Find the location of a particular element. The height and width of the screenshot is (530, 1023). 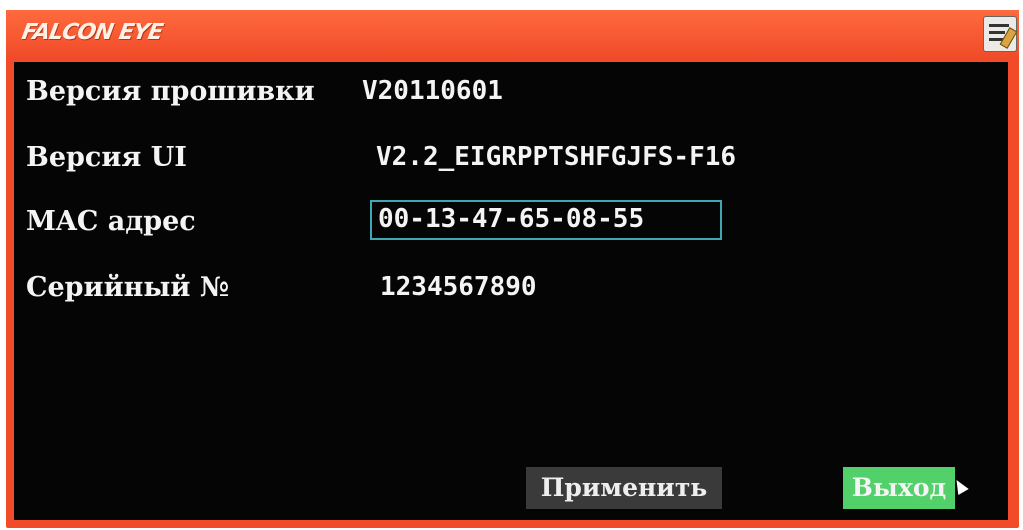

mac-address-label: MAC адрес is located at coordinates (111, 221).